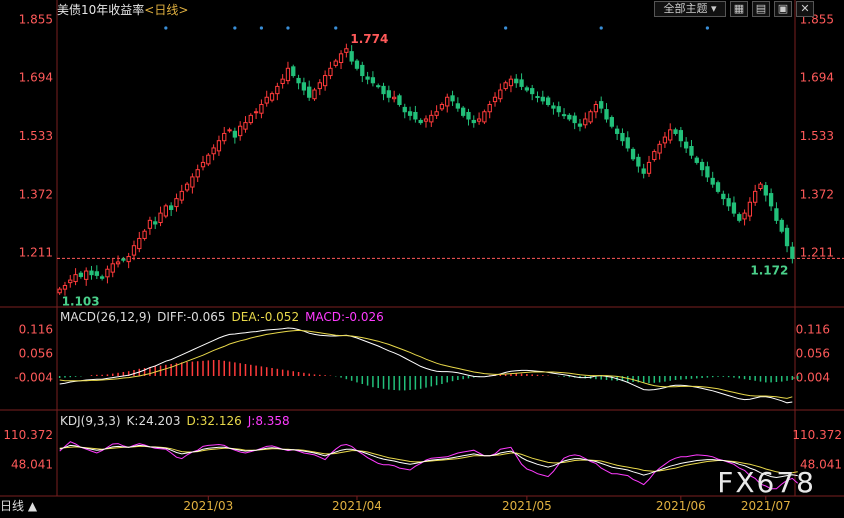 This screenshot has height=518, width=844. Describe the element at coordinates (36, 253) in the screenshot. I see `y-tick-label-left-4: 1.211` at that location.